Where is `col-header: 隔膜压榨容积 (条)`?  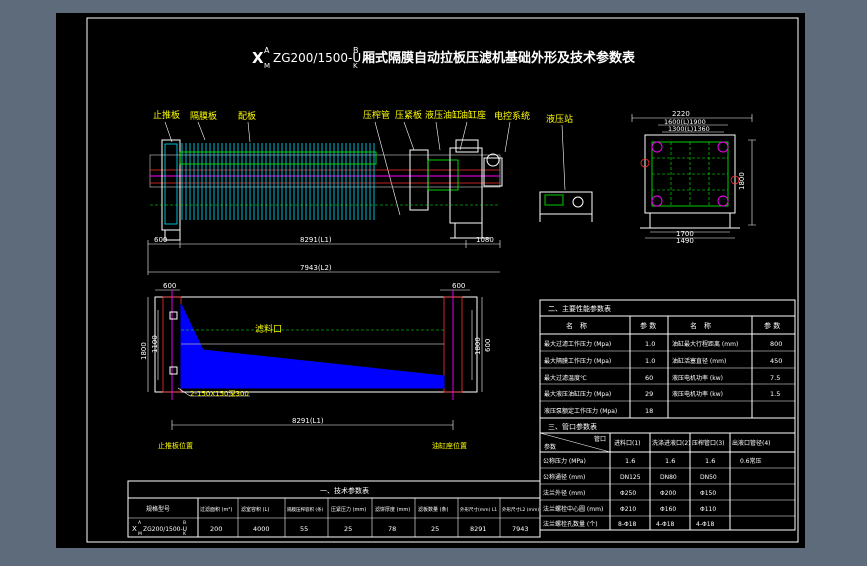
col-header: 隔膜压榨容积 (条) is located at coordinates (305, 509).